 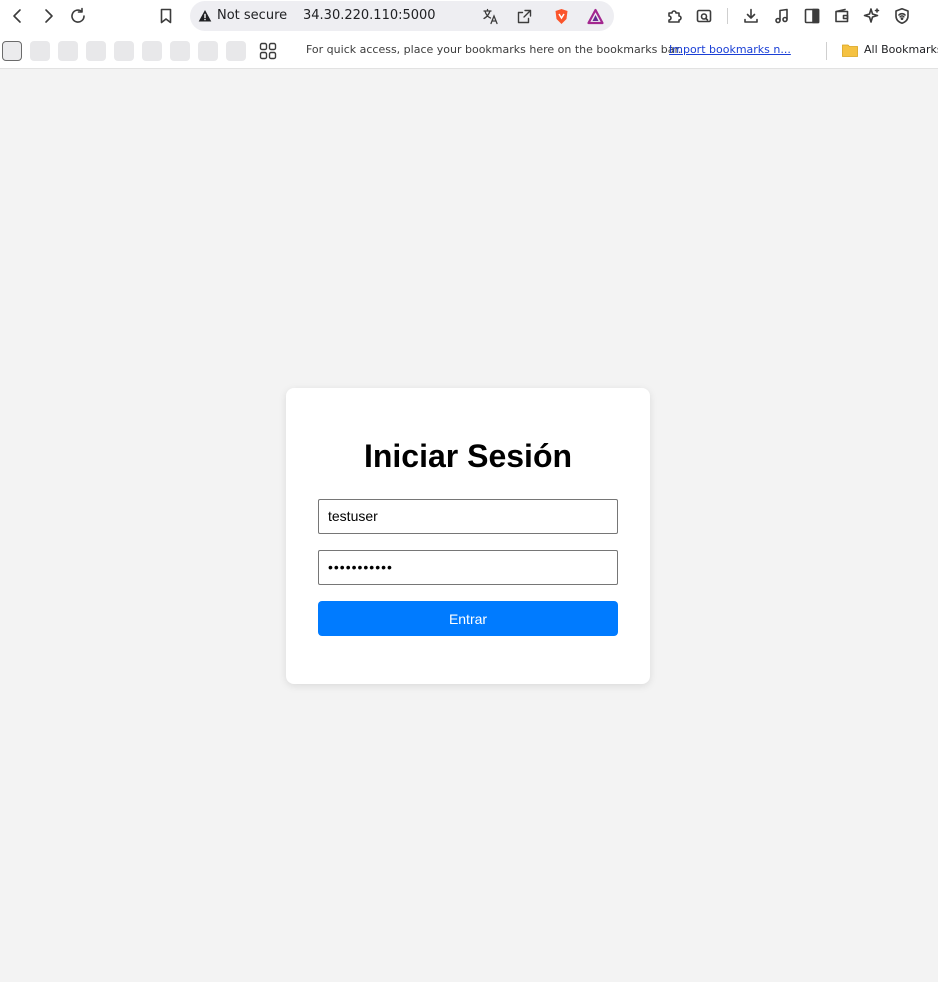 I want to click on brave-shields-icon, so click(x=561, y=16).